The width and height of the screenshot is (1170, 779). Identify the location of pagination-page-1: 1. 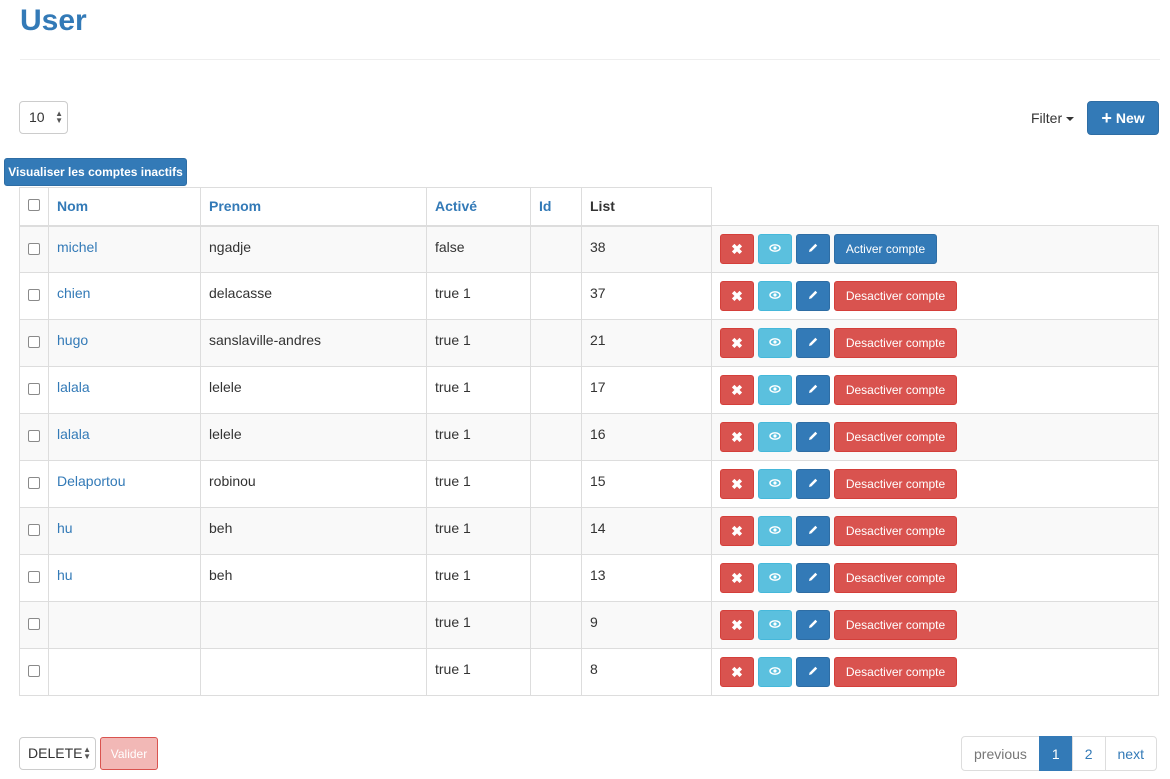
(1055, 753).